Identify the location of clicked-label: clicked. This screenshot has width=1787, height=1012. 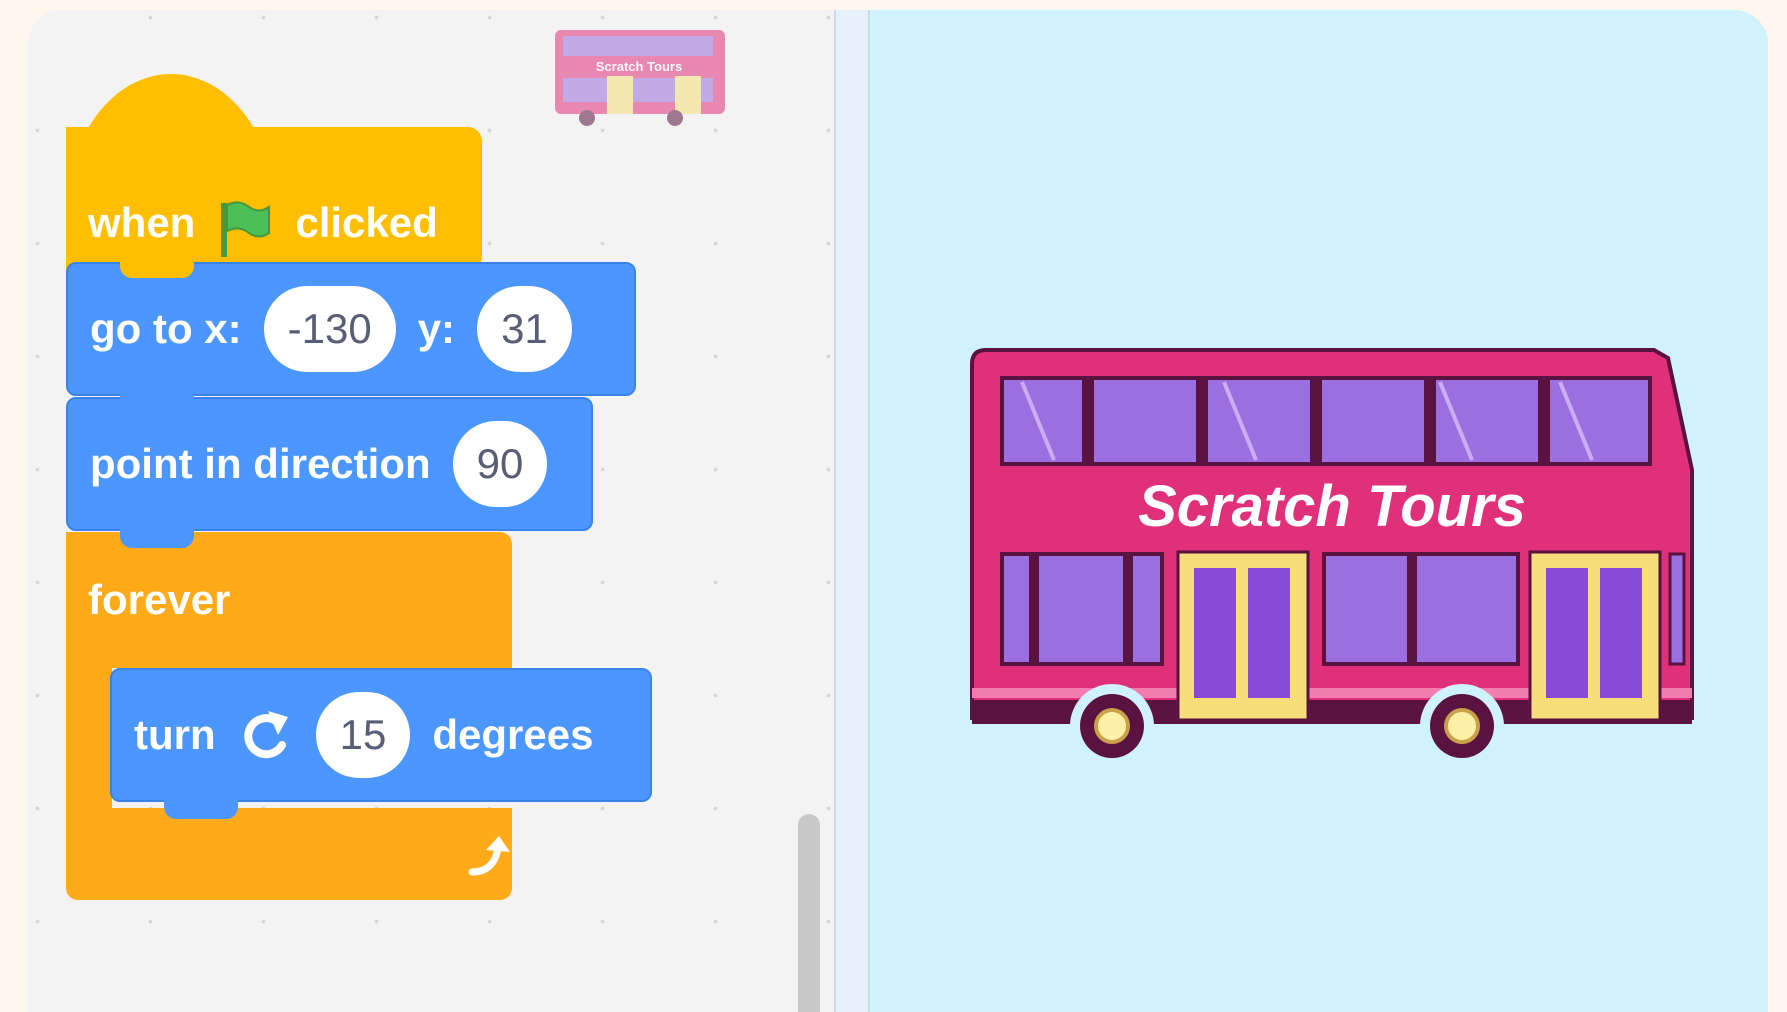
(366, 222).